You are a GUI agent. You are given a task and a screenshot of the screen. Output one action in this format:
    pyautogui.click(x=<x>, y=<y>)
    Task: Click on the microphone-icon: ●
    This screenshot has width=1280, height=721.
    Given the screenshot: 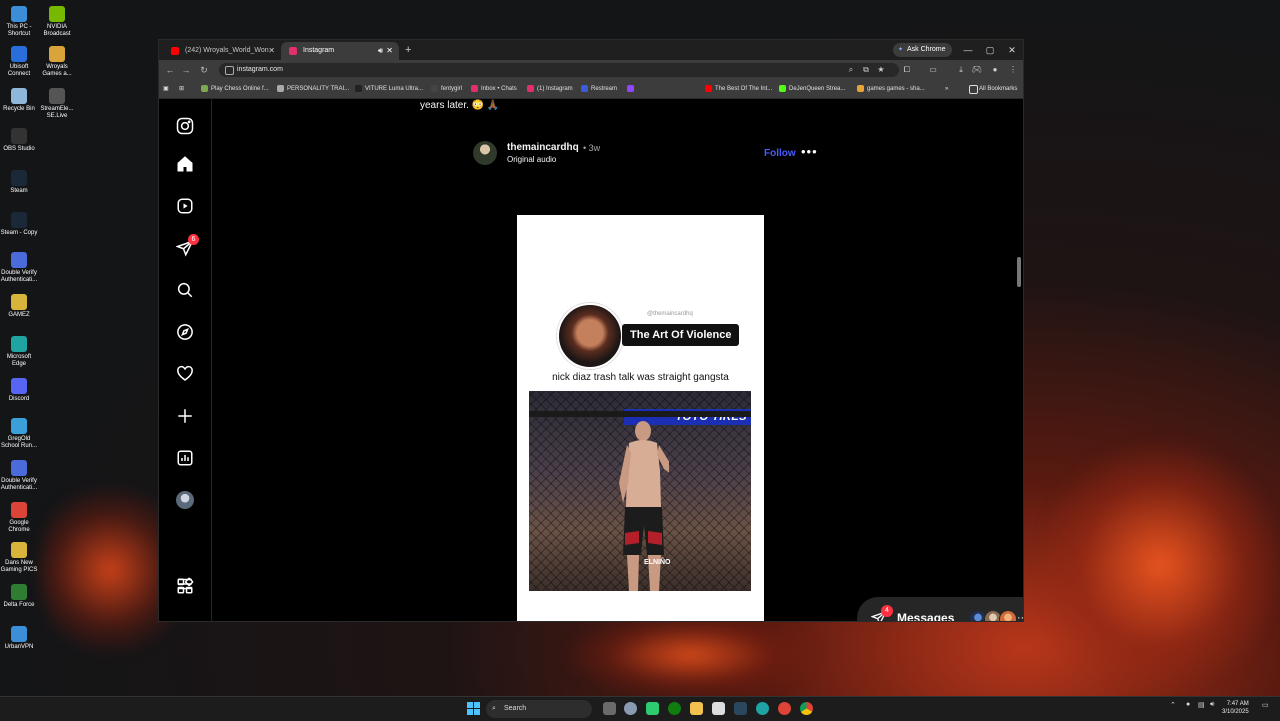 What is the action you would take?
    pyautogui.click(x=1188, y=704)
    